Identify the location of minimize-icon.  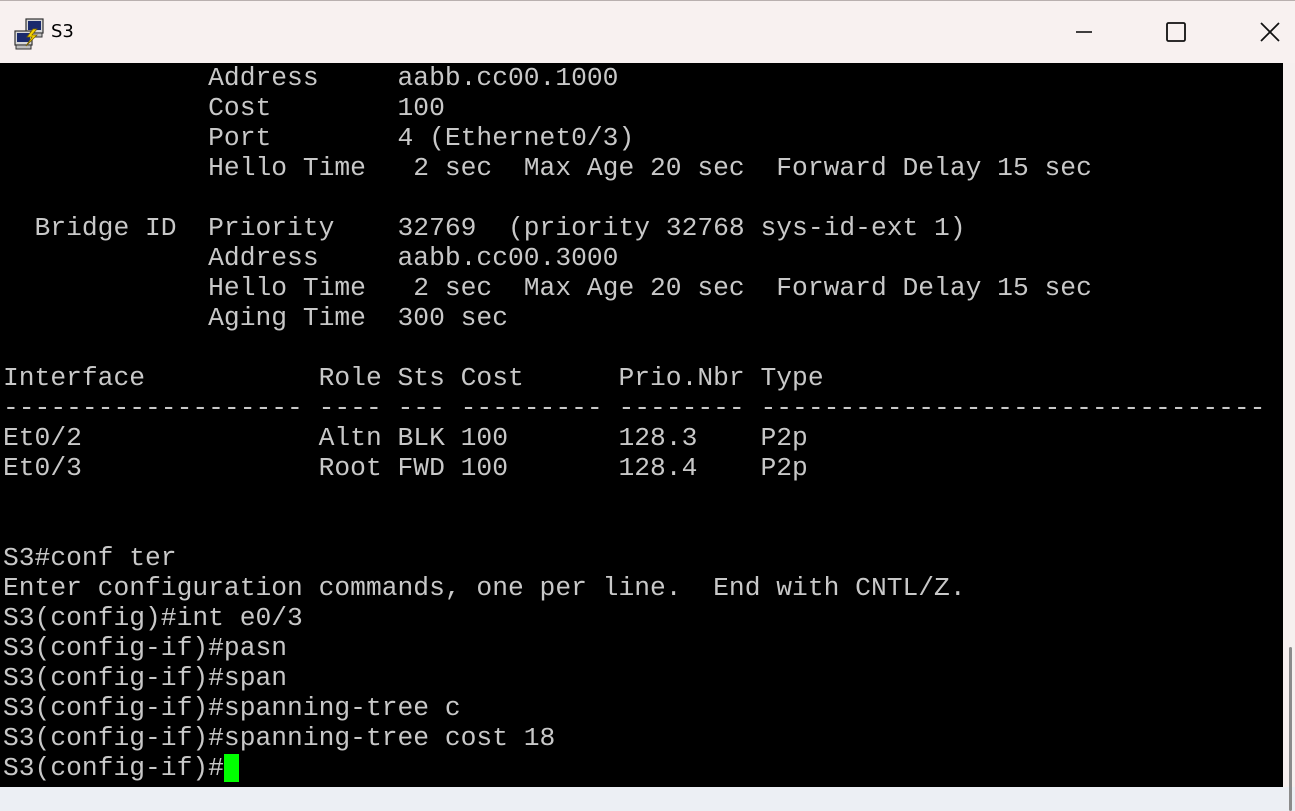
(1084, 32).